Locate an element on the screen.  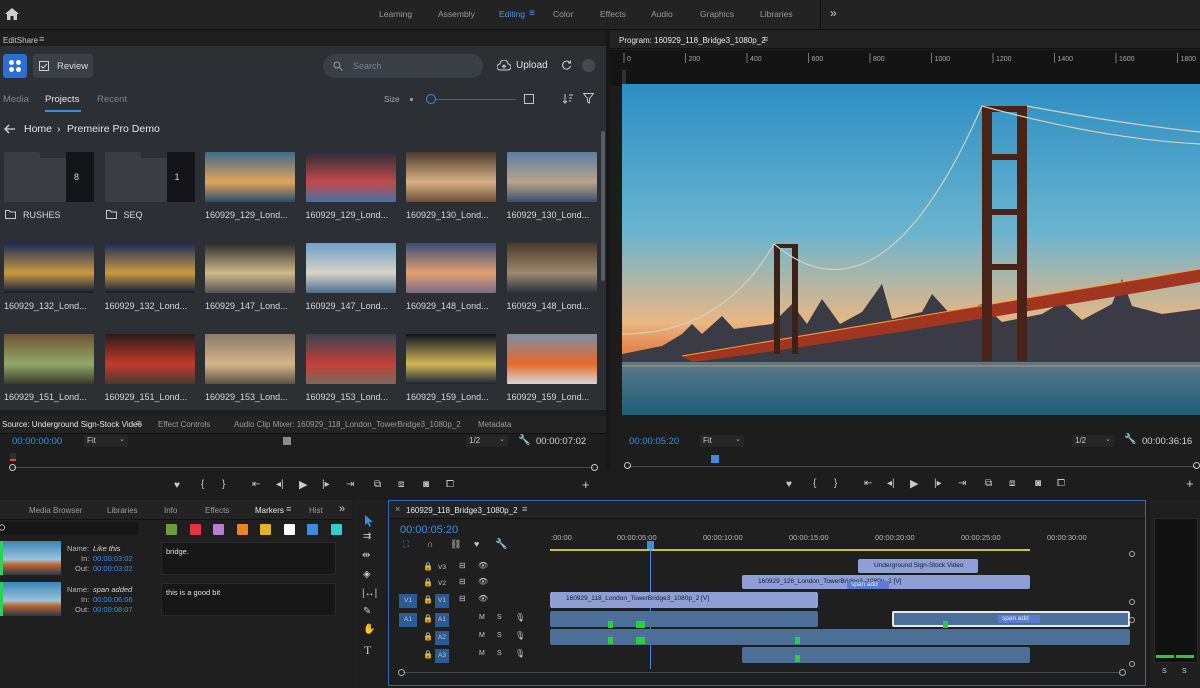
selection-tool-icon is located at coordinates (369, 521).